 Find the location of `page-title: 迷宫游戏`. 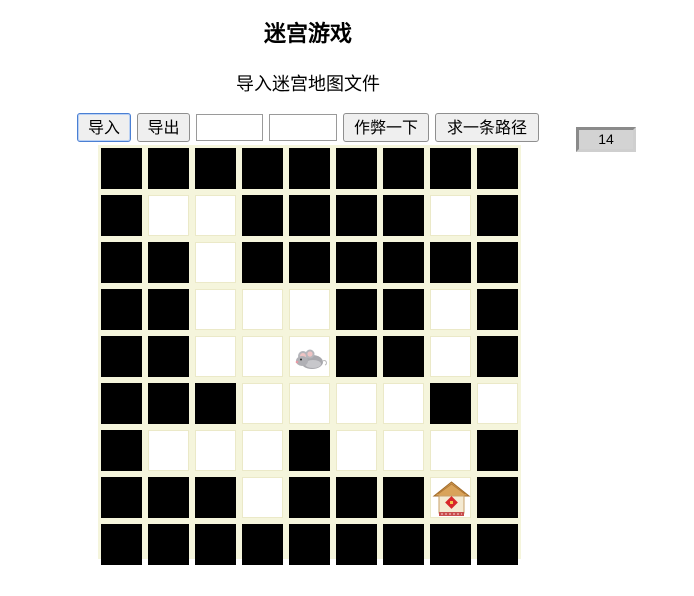

page-title: 迷宫游戏 is located at coordinates (307, 34).